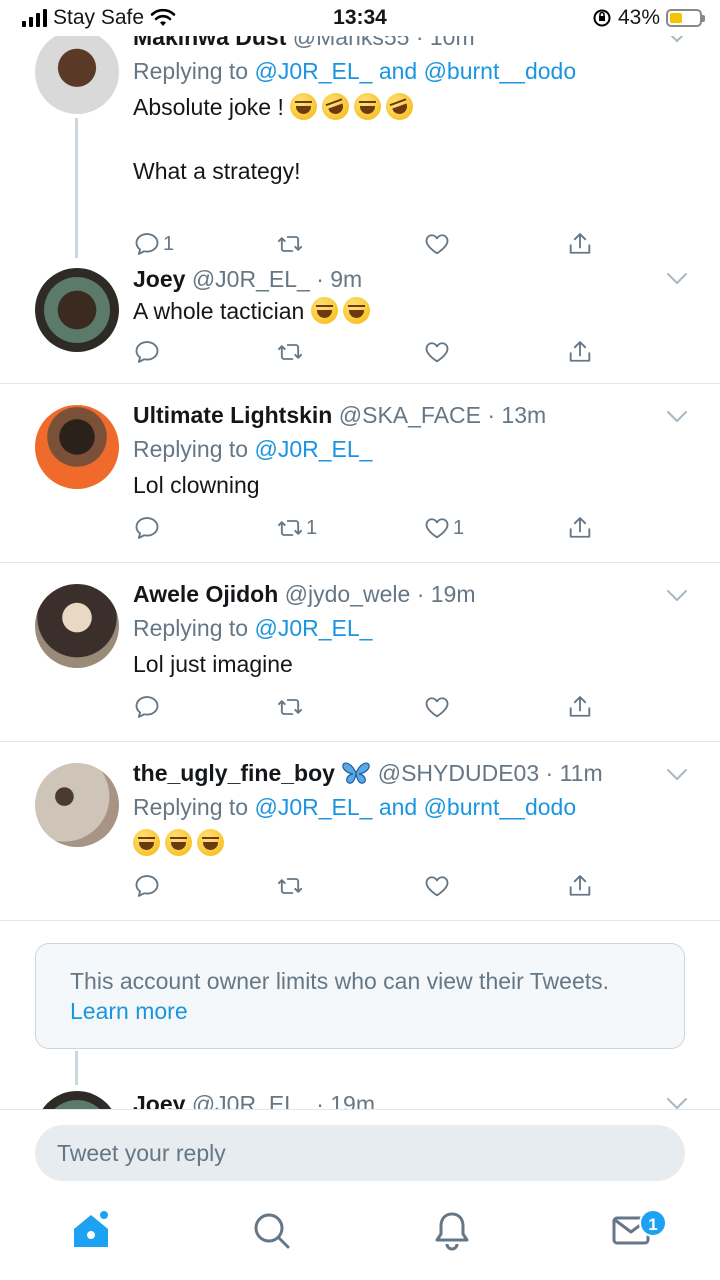  Describe the element at coordinates (348, 594) in the screenshot. I see `author-handle: @jydo_wele` at that location.